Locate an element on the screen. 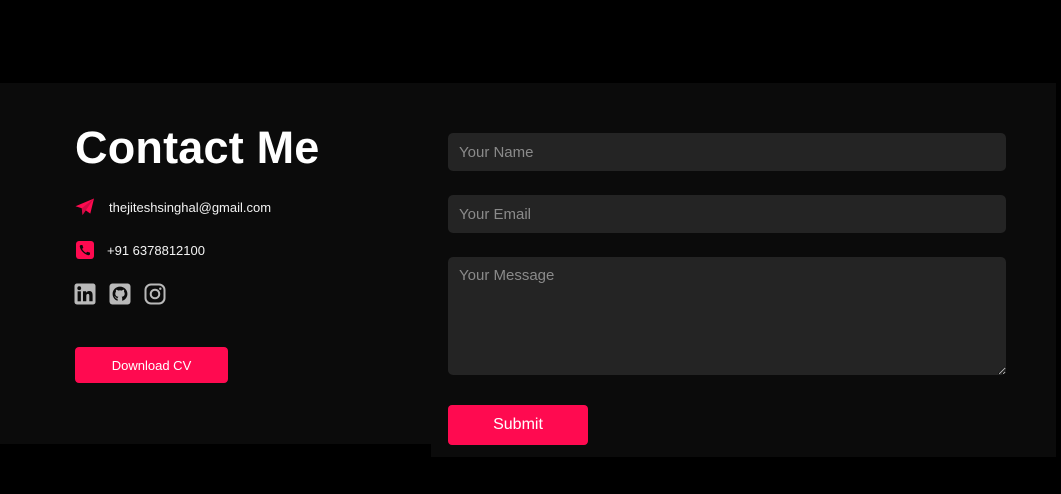 The height and width of the screenshot is (494, 1061). social-links is located at coordinates (120, 294).